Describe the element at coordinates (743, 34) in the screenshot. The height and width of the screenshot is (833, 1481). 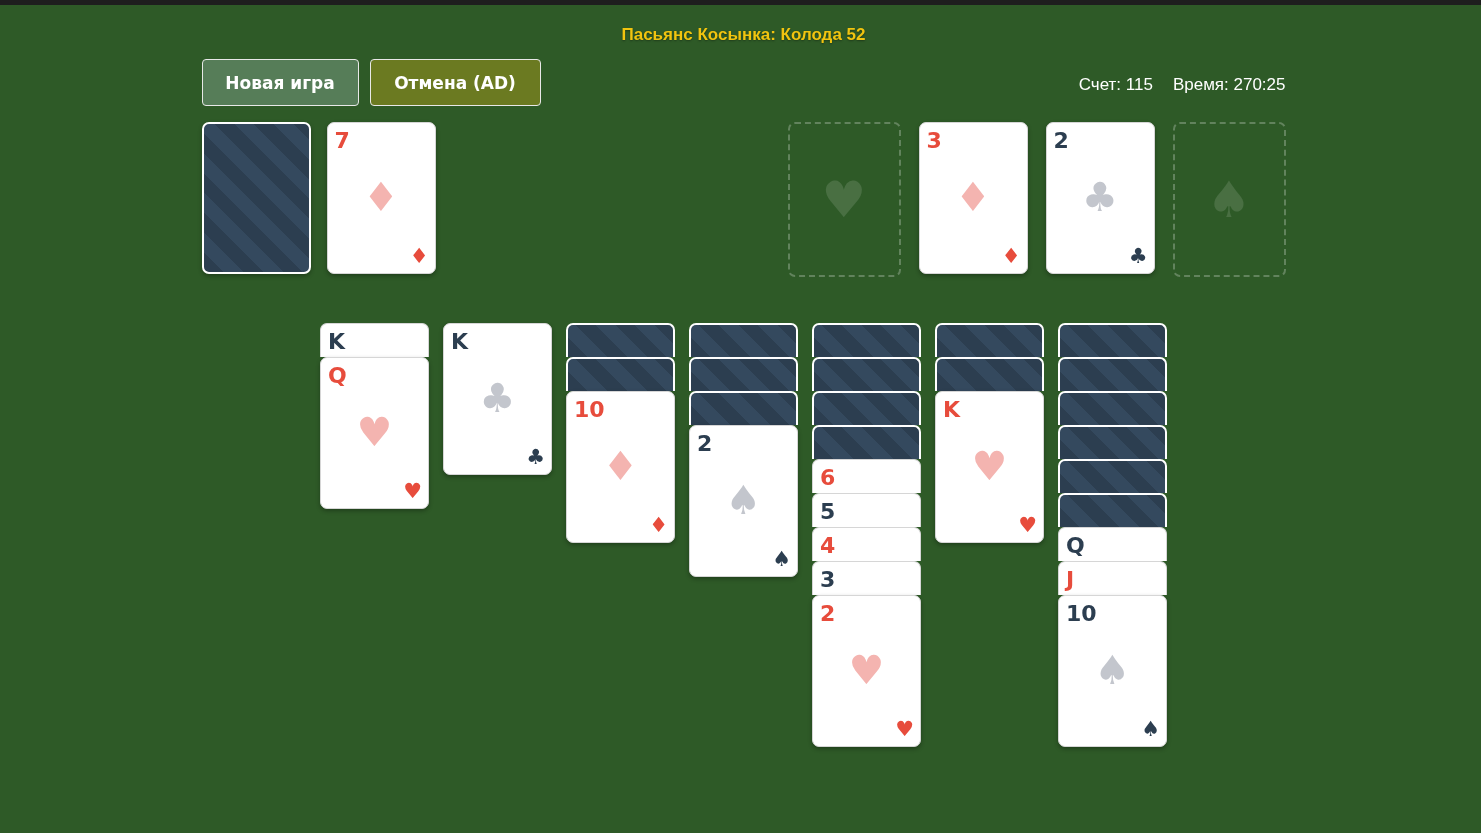
I see `game-title: Пасьянс Косынка: Колода 52` at that location.